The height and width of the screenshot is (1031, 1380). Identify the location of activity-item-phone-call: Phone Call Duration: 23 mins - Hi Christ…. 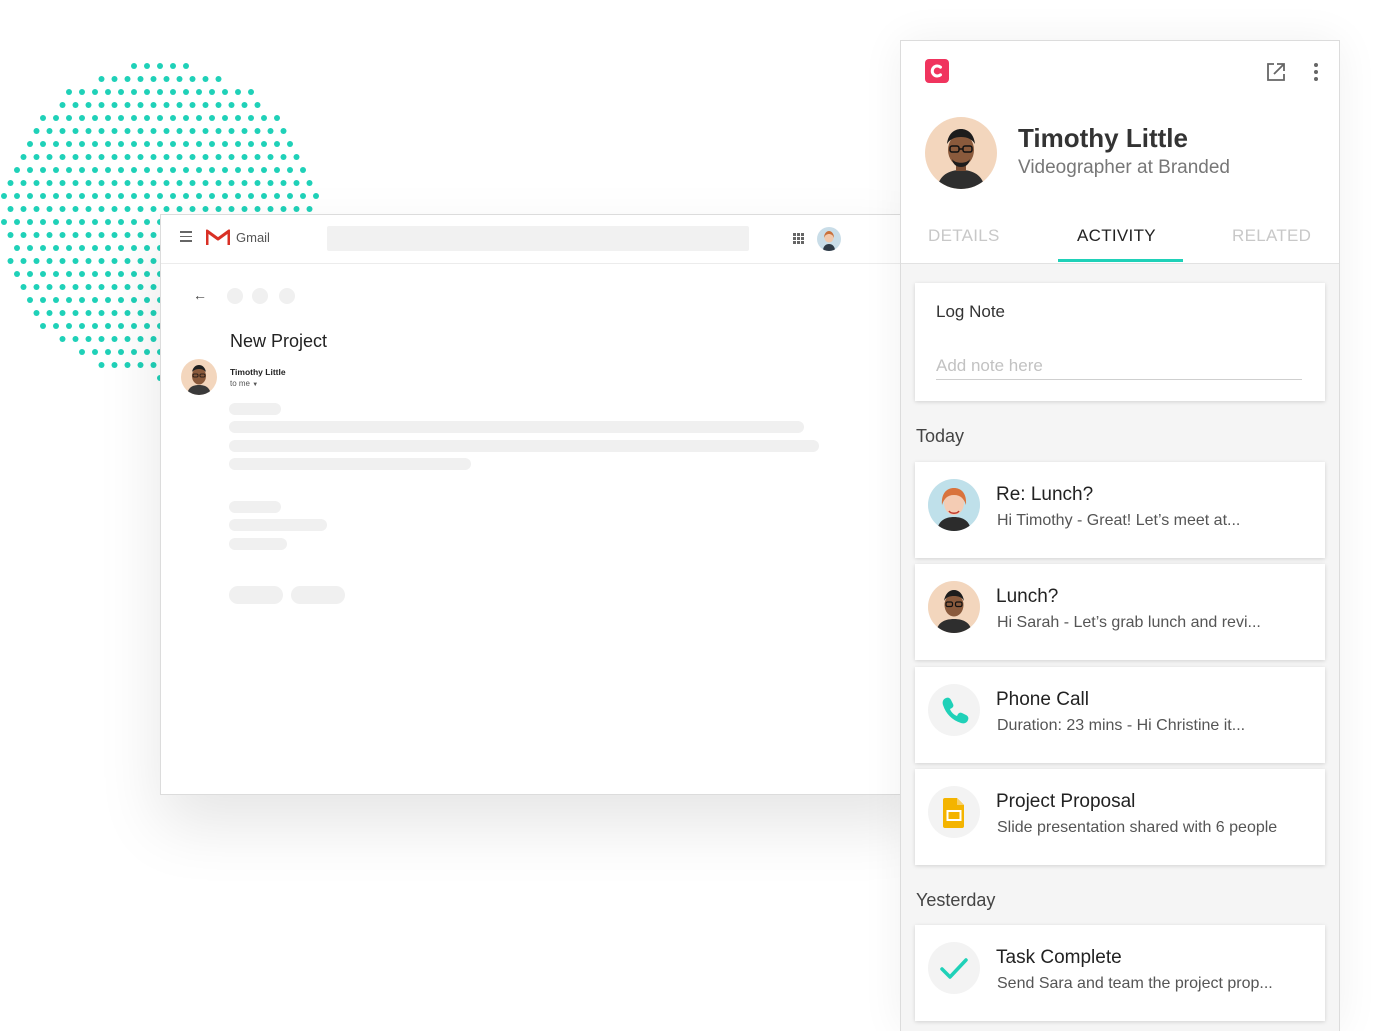
(1120, 715).